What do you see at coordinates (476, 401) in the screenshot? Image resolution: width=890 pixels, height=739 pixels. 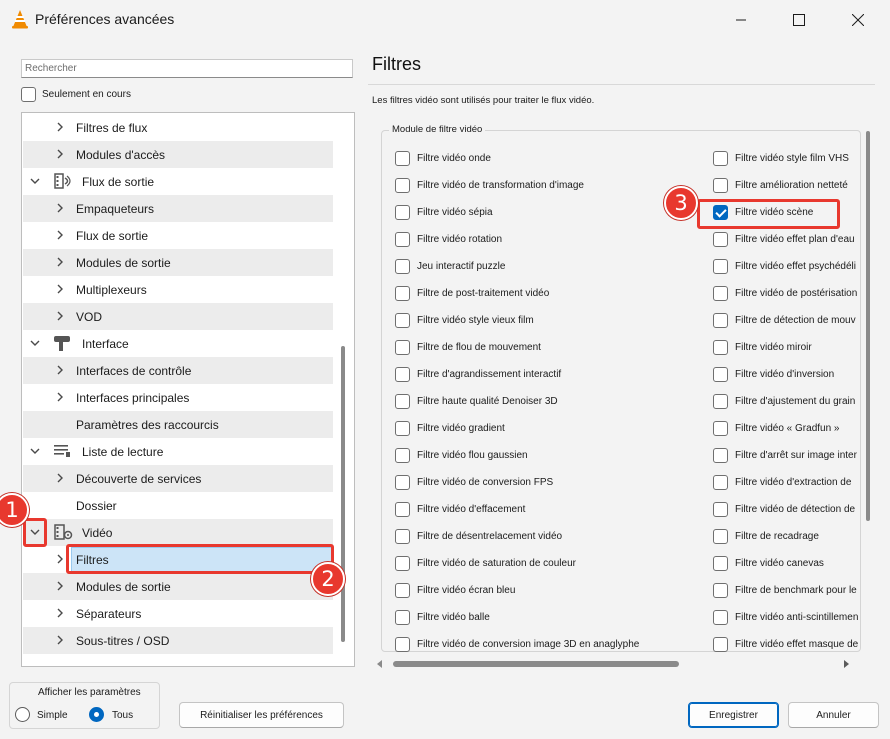 I see `filter-checkbox-row: Filtre haute qualité Denoiser 3D` at bounding box center [476, 401].